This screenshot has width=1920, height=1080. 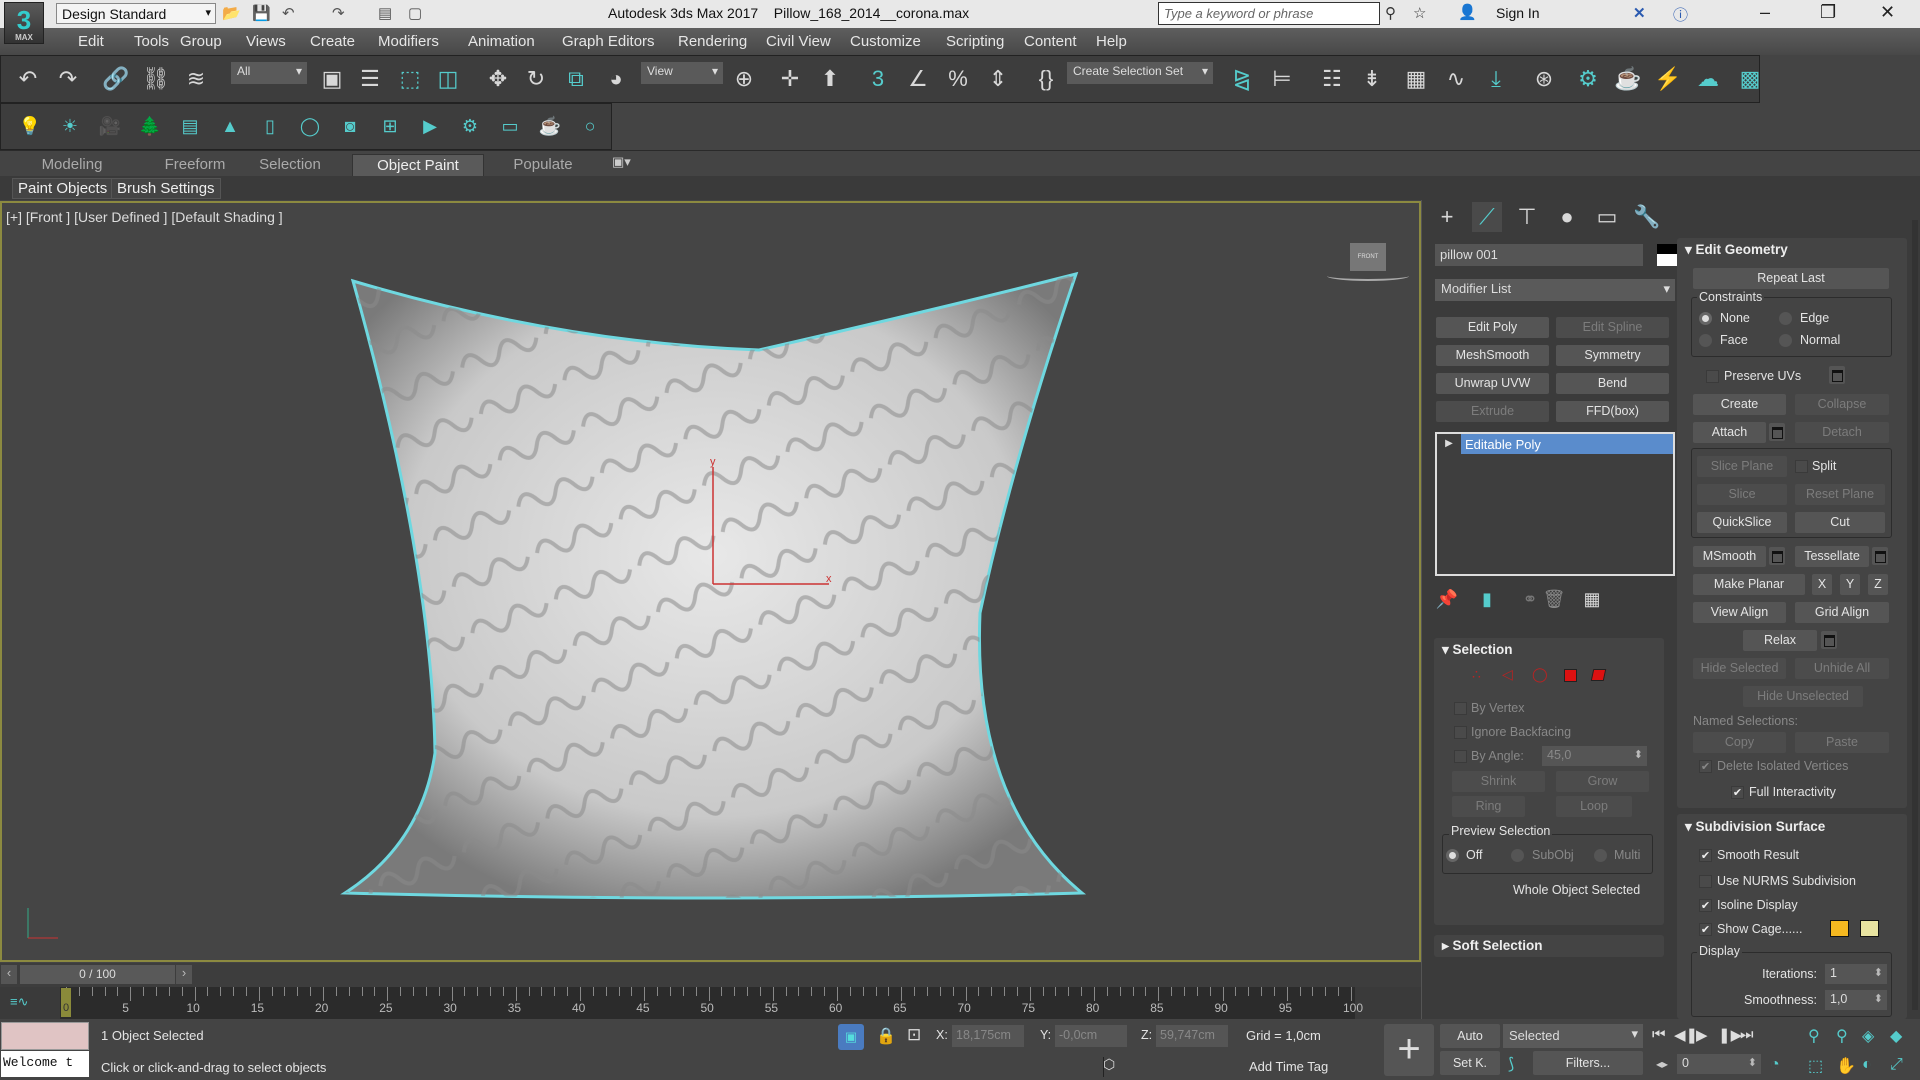 I want to click on menu-civil-view: Civil View, so click(x=798, y=41).